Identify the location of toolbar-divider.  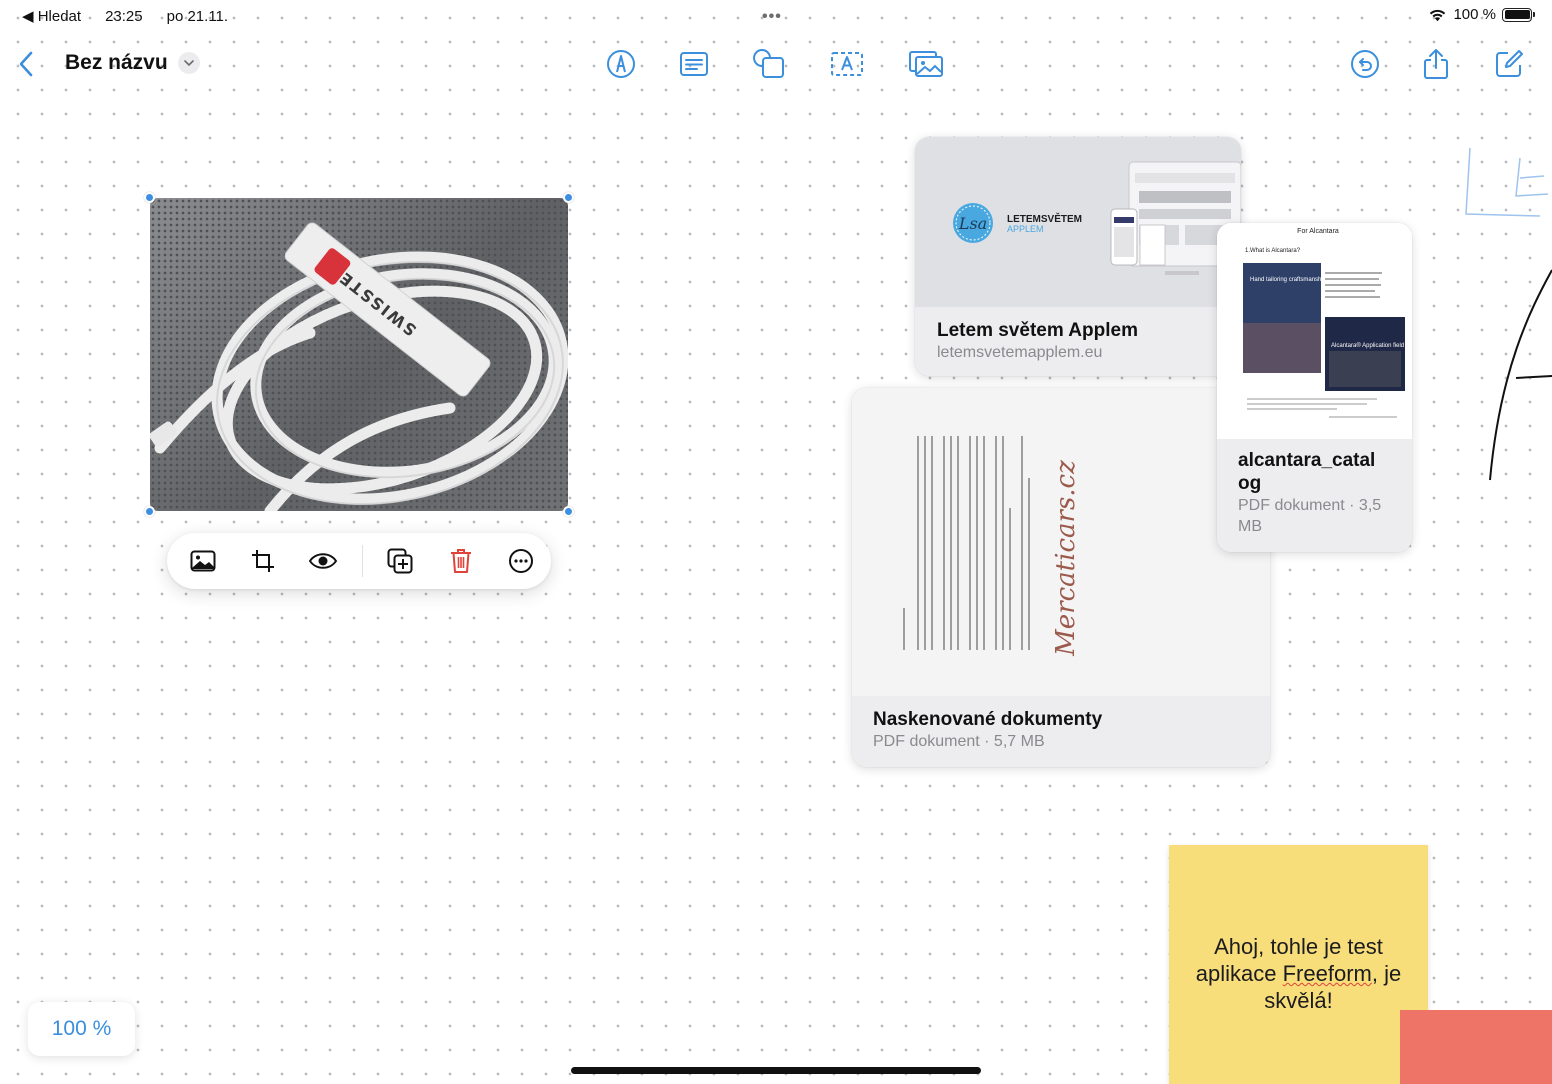
(362, 561).